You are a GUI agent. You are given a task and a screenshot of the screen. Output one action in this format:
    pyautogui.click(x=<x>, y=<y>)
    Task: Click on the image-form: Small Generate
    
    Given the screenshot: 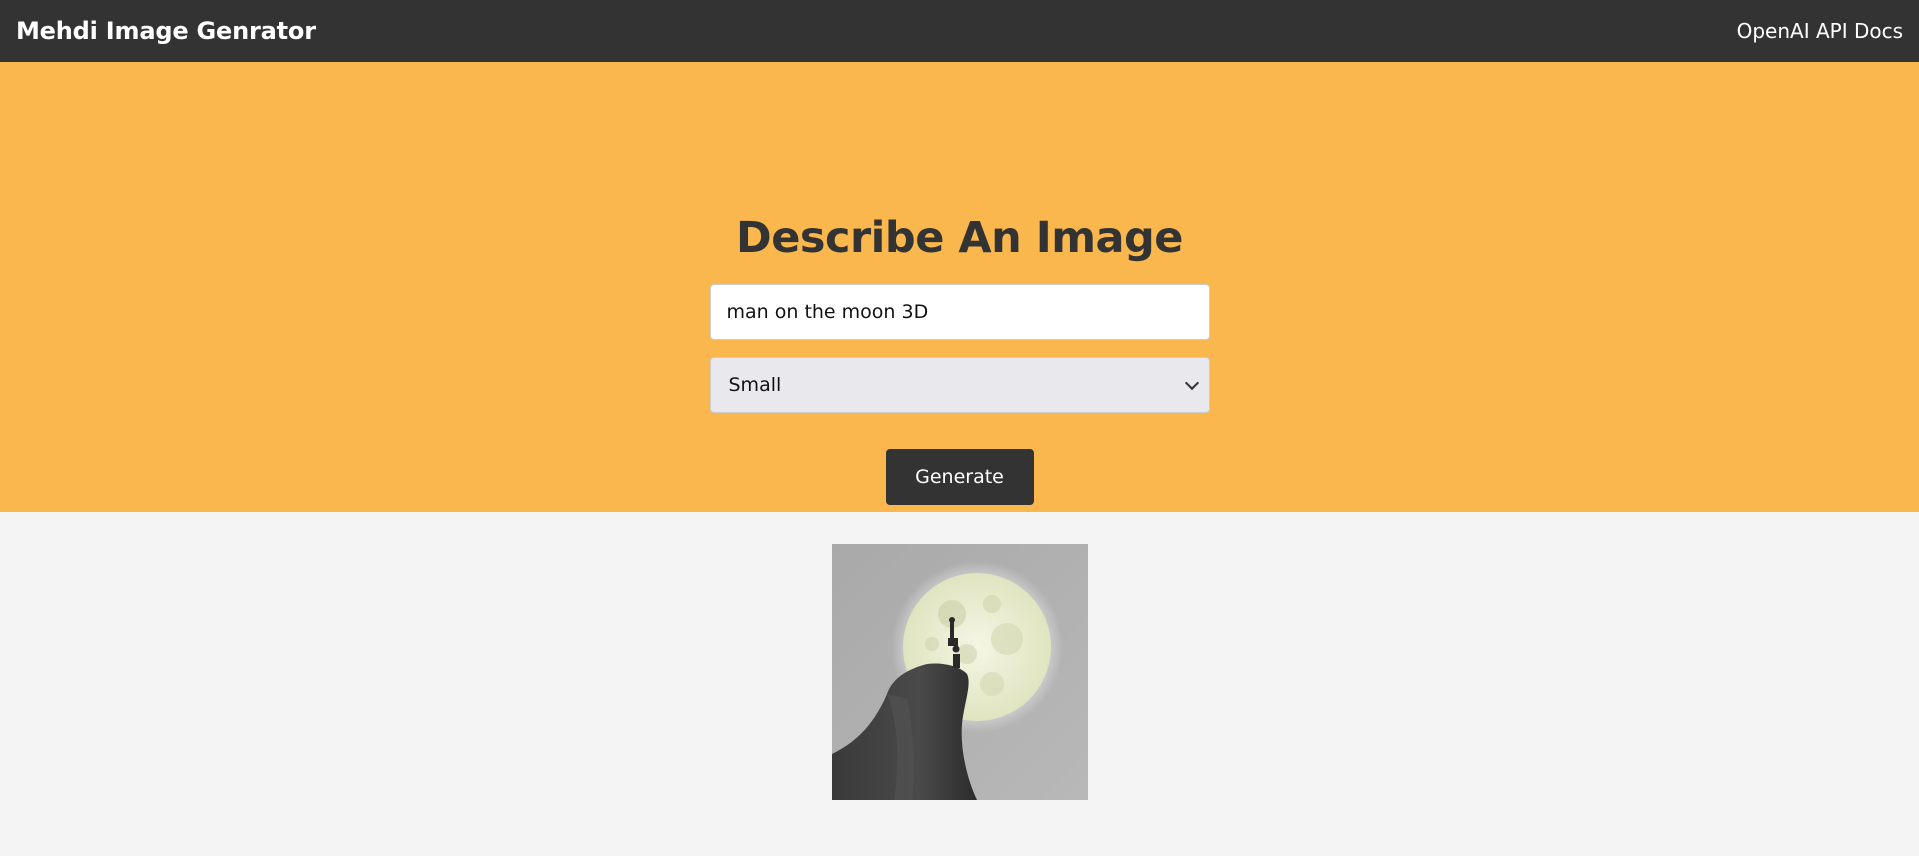 What is the action you would take?
    pyautogui.click(x=959, y=394)
    